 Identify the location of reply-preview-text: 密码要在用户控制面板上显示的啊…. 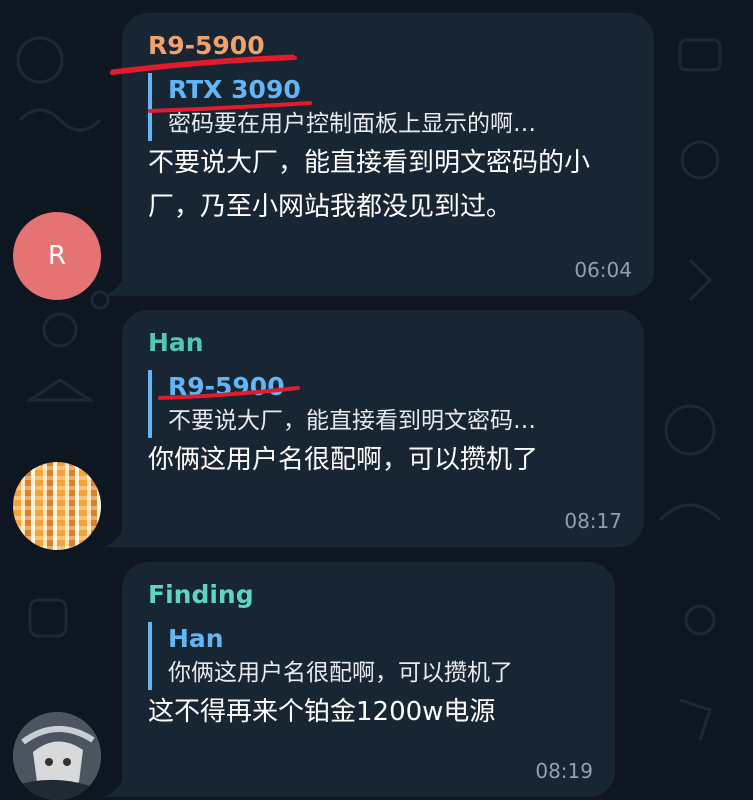
(352, 124).